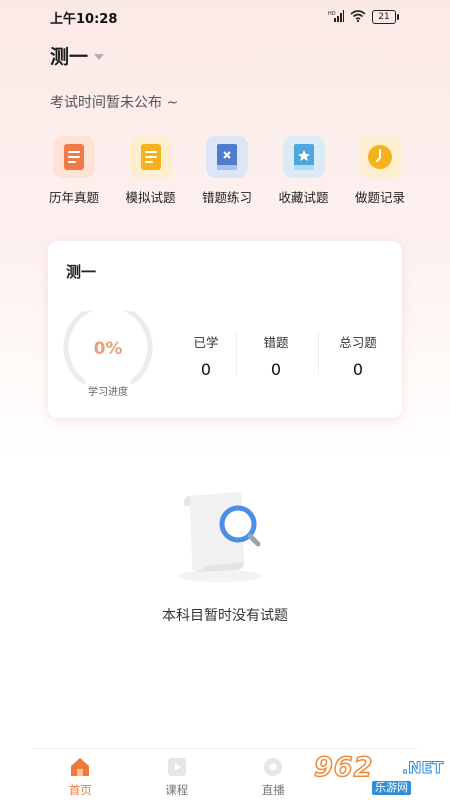 The image size is (450, 800). Describe the element at coordinates (380, 157) in the screenshot. I see `clock-icon` at that location.